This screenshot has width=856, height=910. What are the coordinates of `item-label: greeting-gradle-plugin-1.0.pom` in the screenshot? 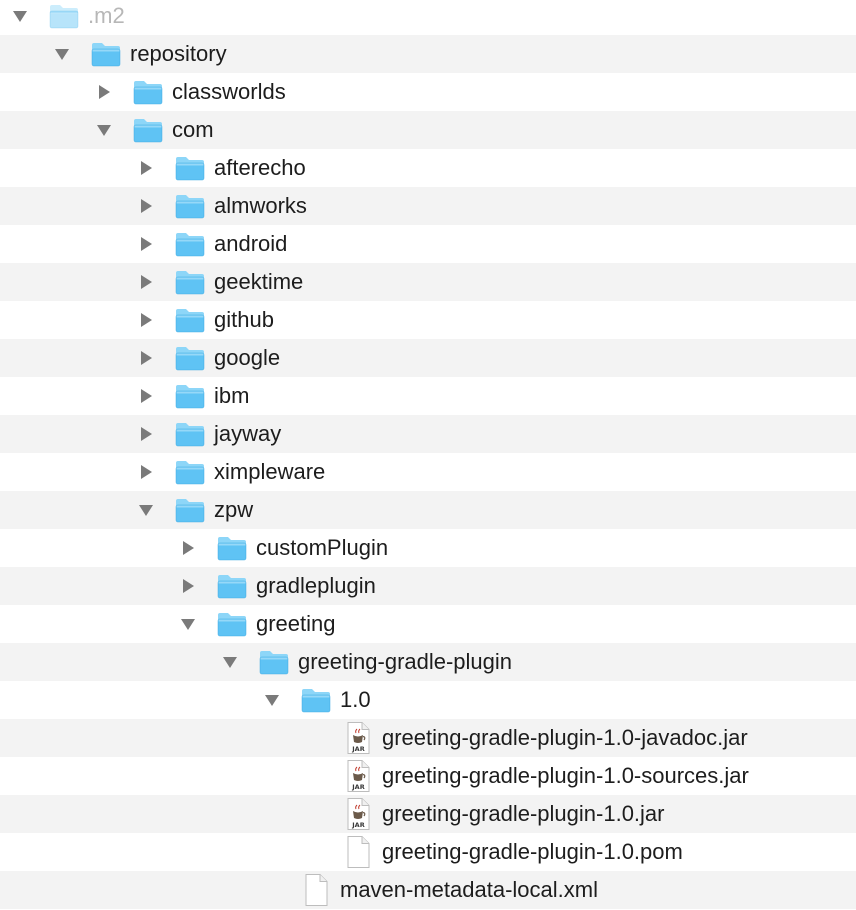 It's located at (532, 851).